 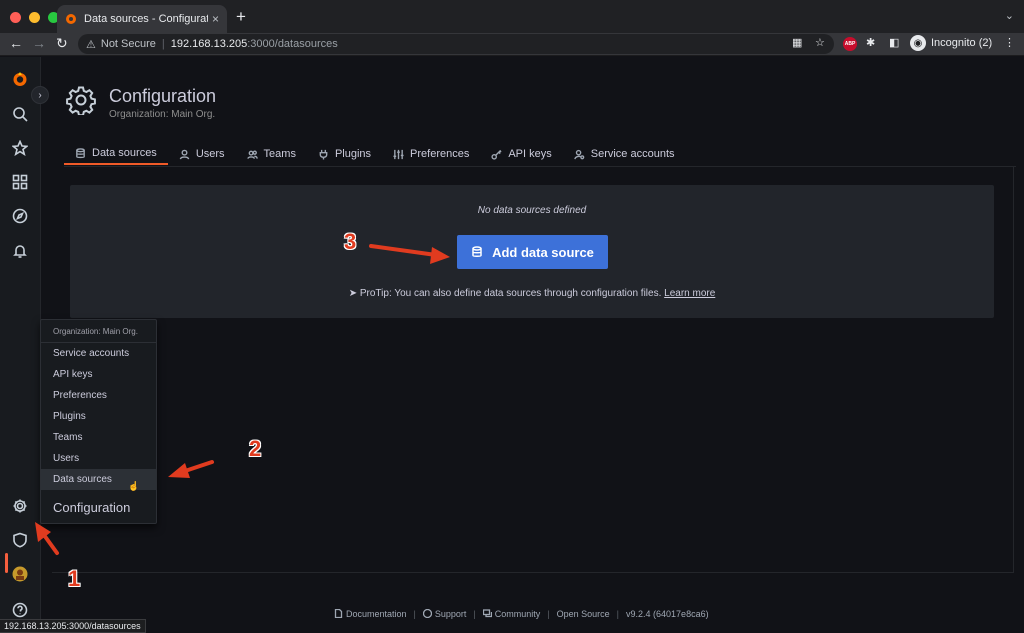 I want to click on star-icon, so click(x=20, y=148).